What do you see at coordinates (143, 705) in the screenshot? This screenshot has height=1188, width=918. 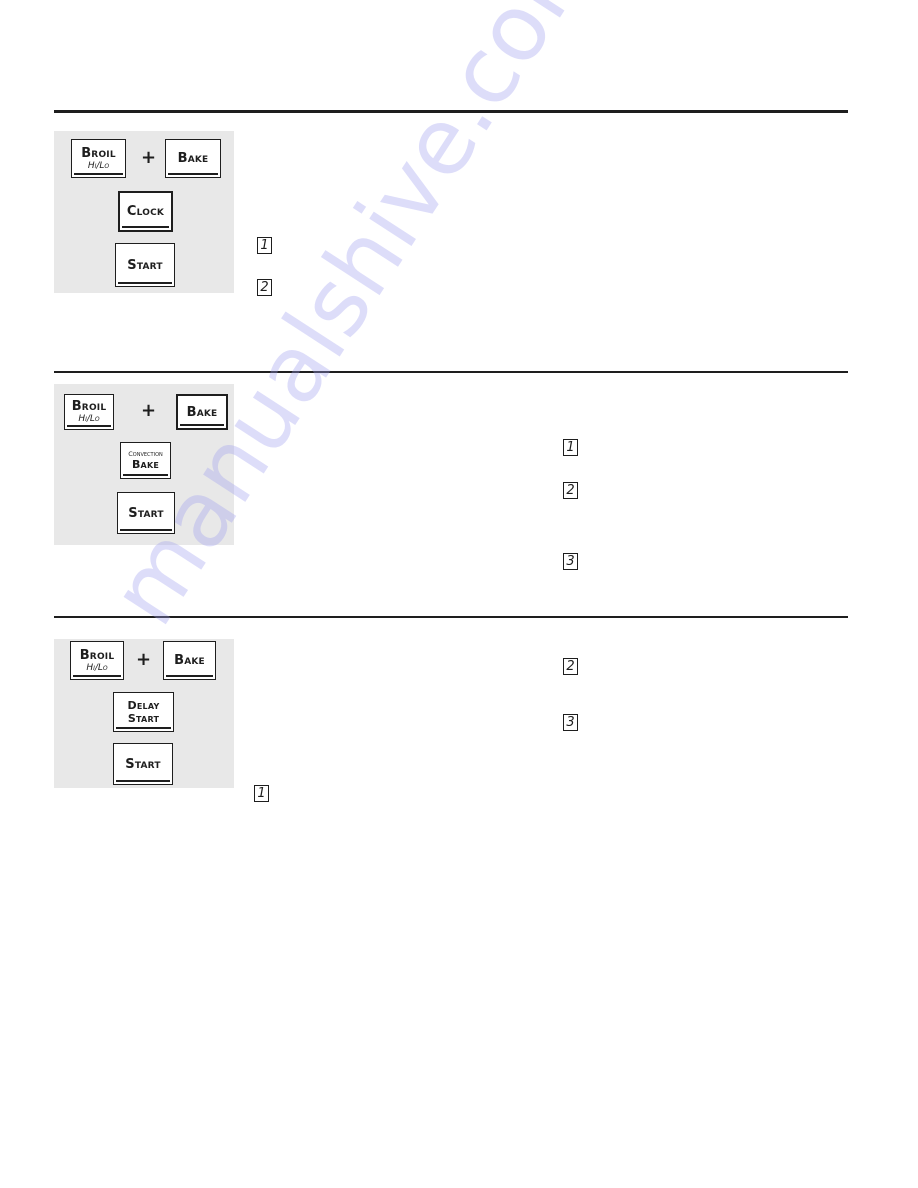 I see `delay-label: Delay` at bounding box center [143, 705].